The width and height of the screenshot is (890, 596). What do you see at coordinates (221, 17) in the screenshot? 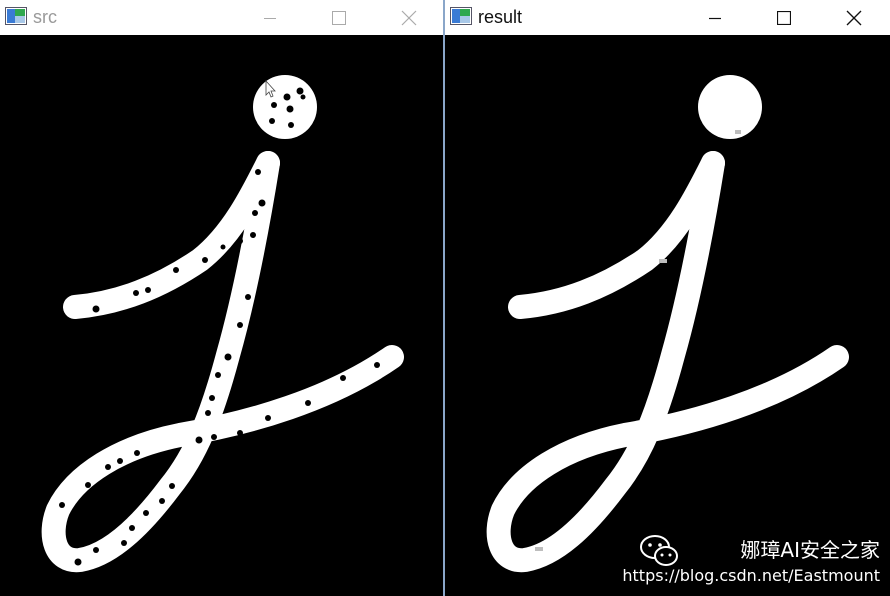
I see `title-bar: src` at bounding box center [221, 17].